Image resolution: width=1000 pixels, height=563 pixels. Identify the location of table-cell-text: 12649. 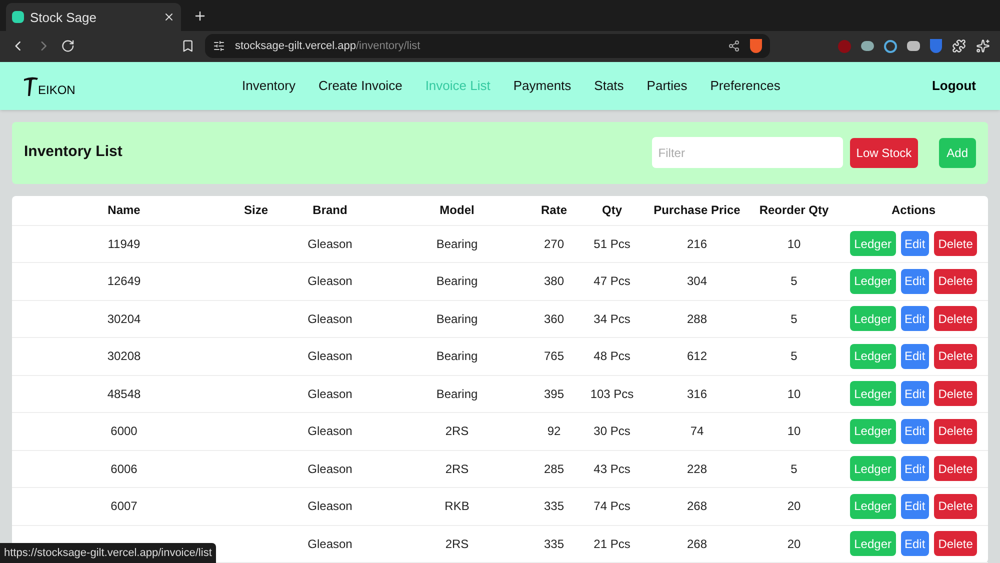
(124, 281).